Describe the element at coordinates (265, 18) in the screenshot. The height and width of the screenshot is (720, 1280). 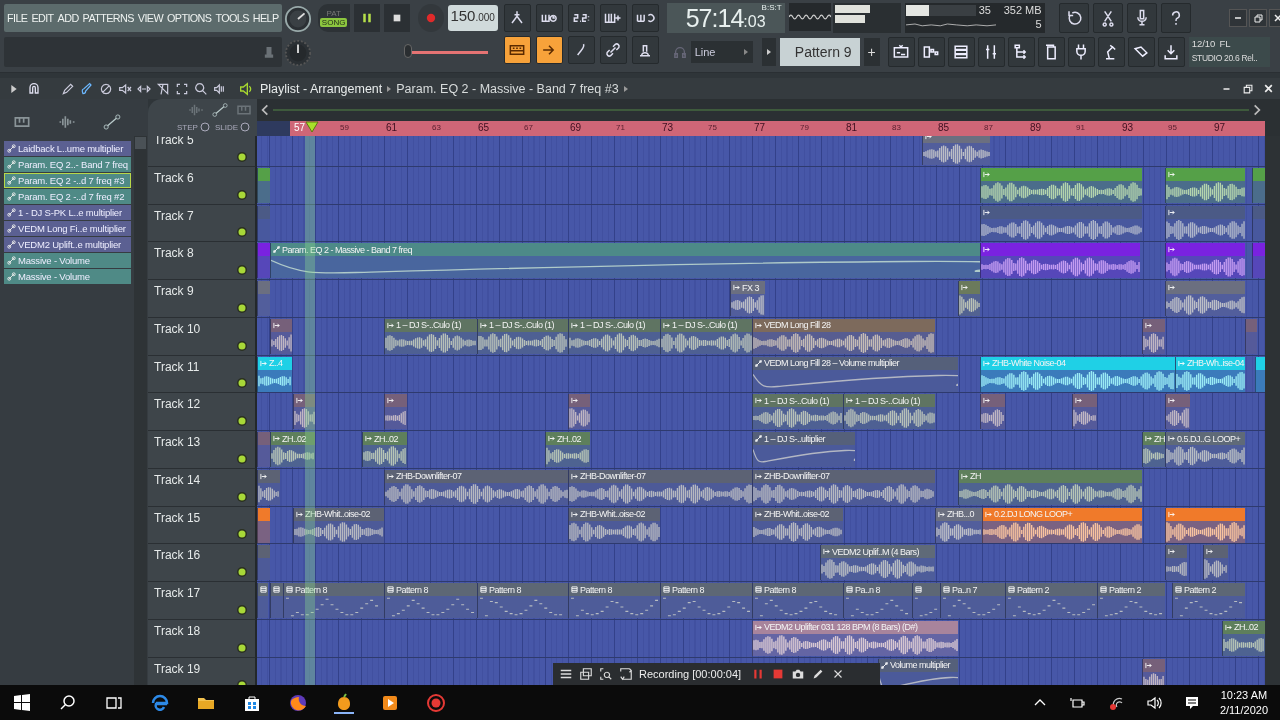
I see `menu-item: HELP` at that location.